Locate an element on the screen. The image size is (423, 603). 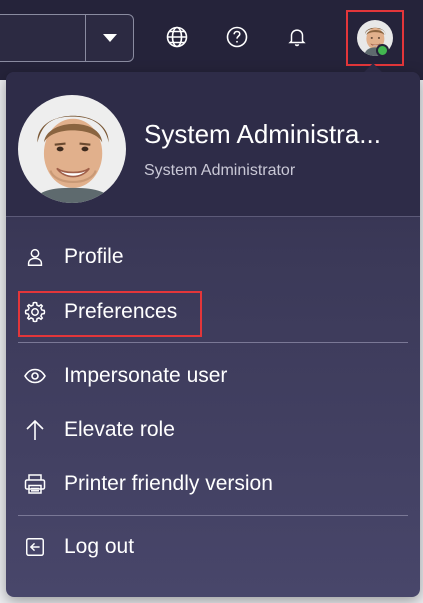
menu-item-label: Profile is located at coordinates (94, 256).